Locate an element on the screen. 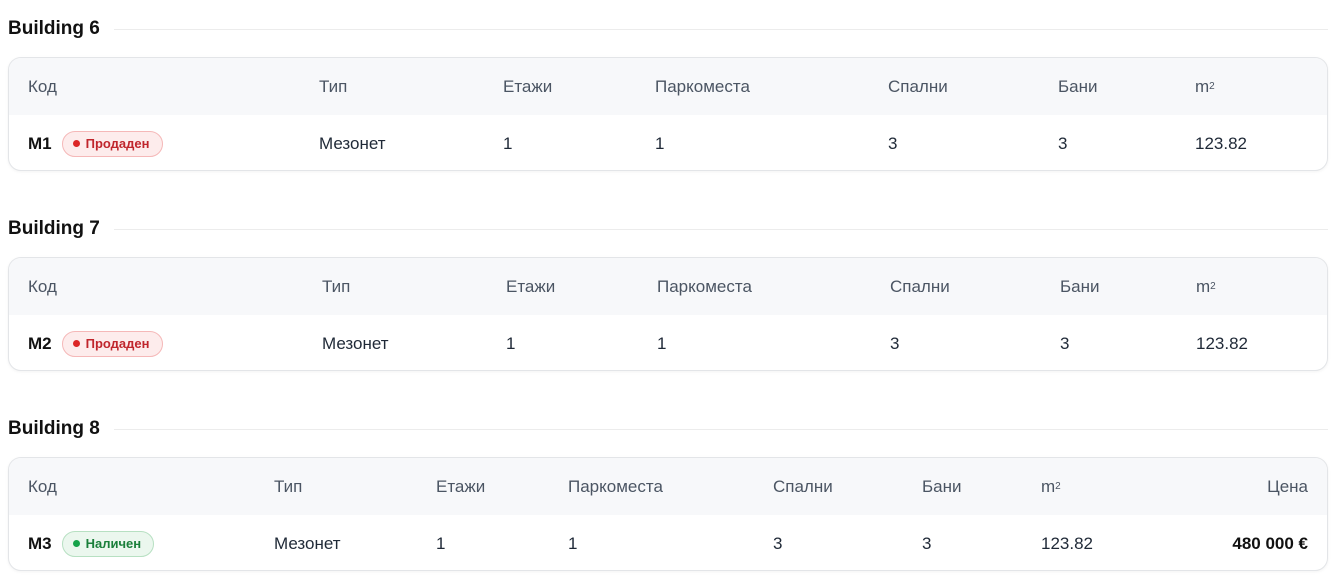 This screenshot has width=1338, height=586. unit-code-cell: M3 Наличен is located at coordinates (91, 542).